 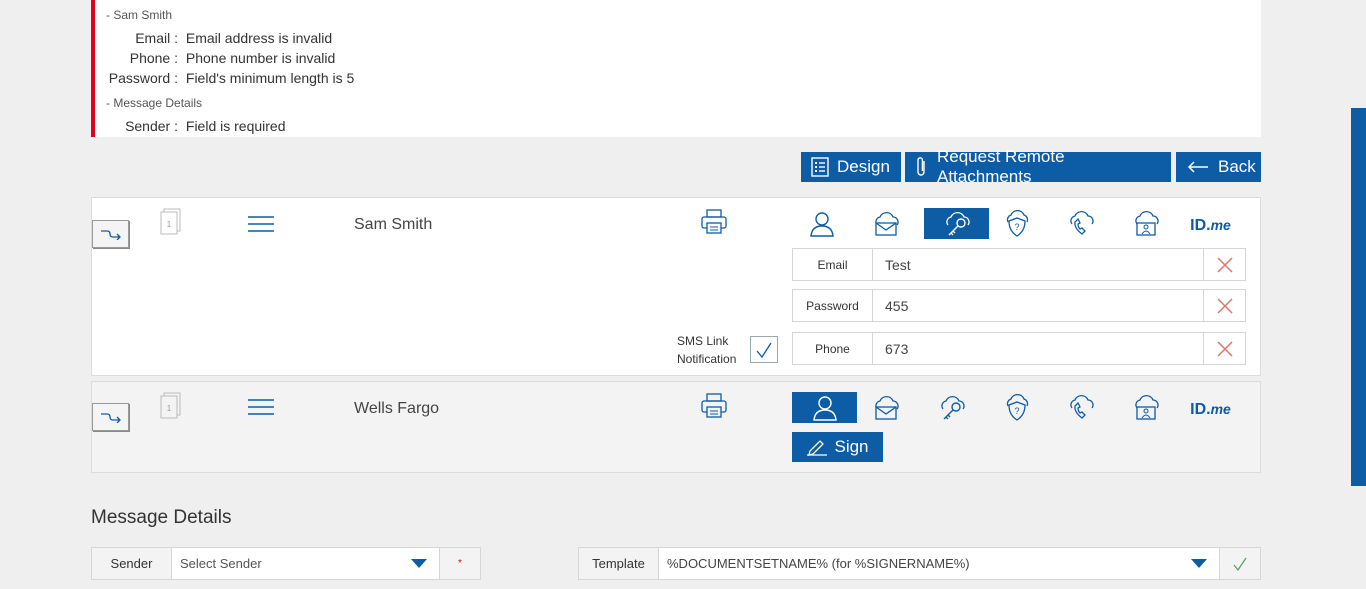 I want to click on email-field, so click(x=1038, y=264).